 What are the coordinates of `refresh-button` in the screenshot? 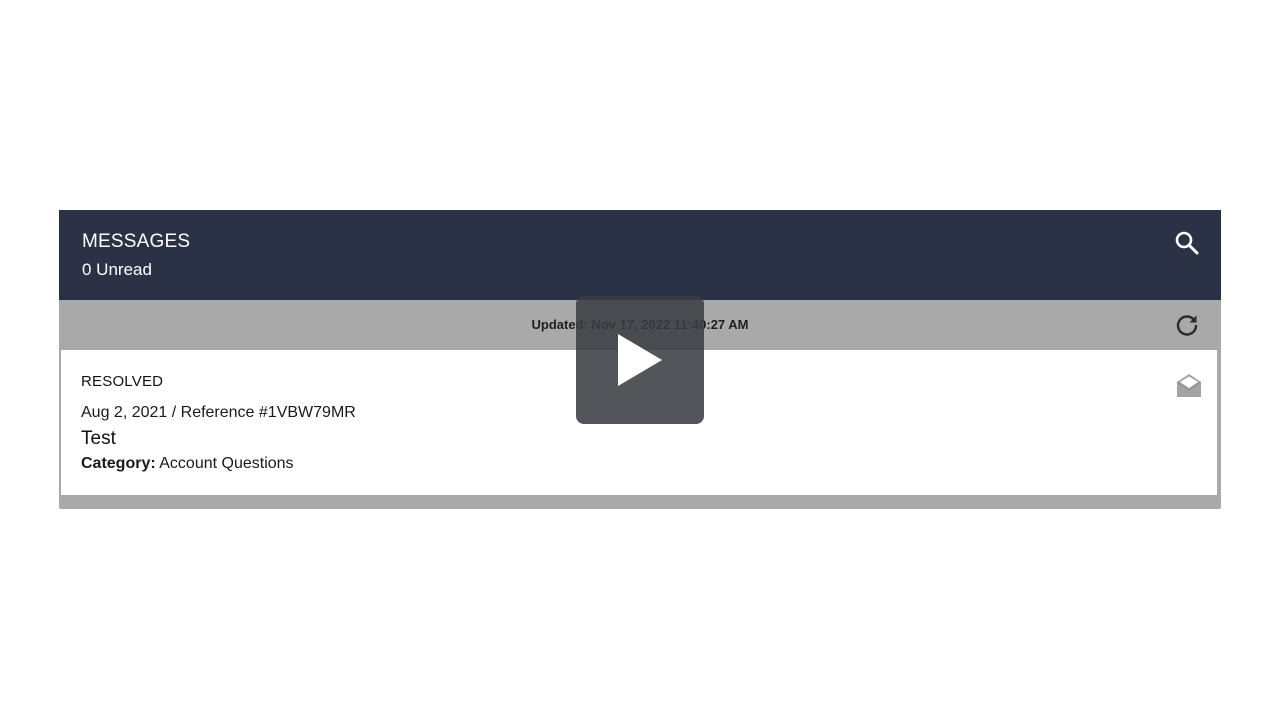 It's located at (1187, 325).